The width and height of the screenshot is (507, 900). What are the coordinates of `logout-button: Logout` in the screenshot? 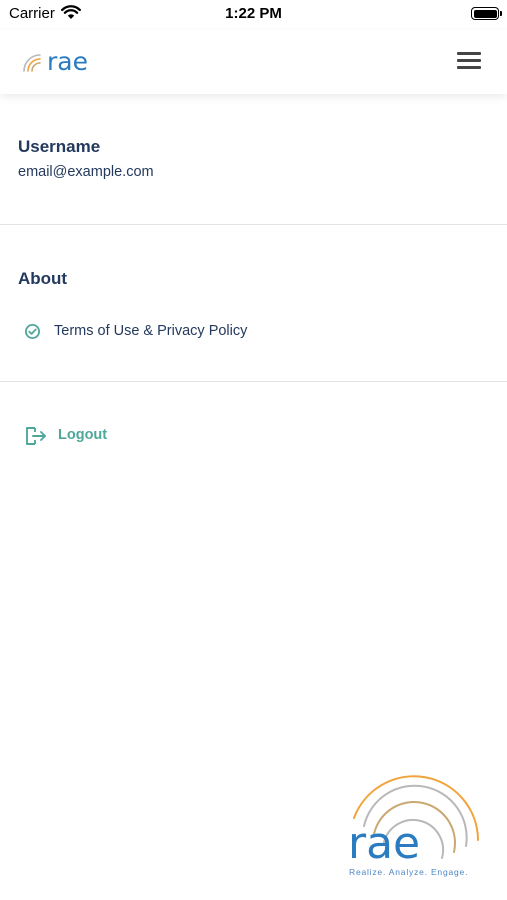 It's located at (78, 436).